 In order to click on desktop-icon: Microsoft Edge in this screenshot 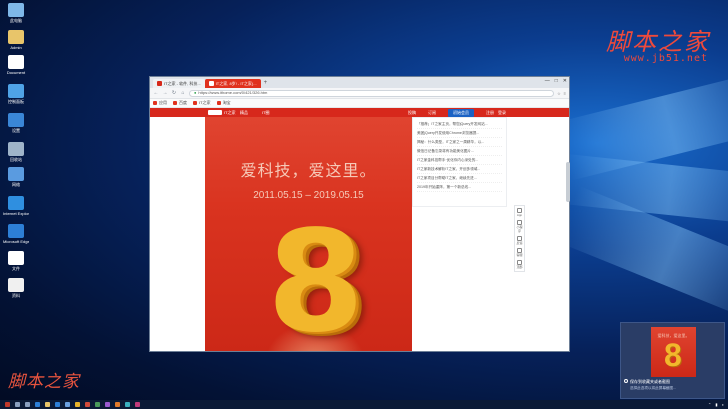, I will do `click(16, 234)`.